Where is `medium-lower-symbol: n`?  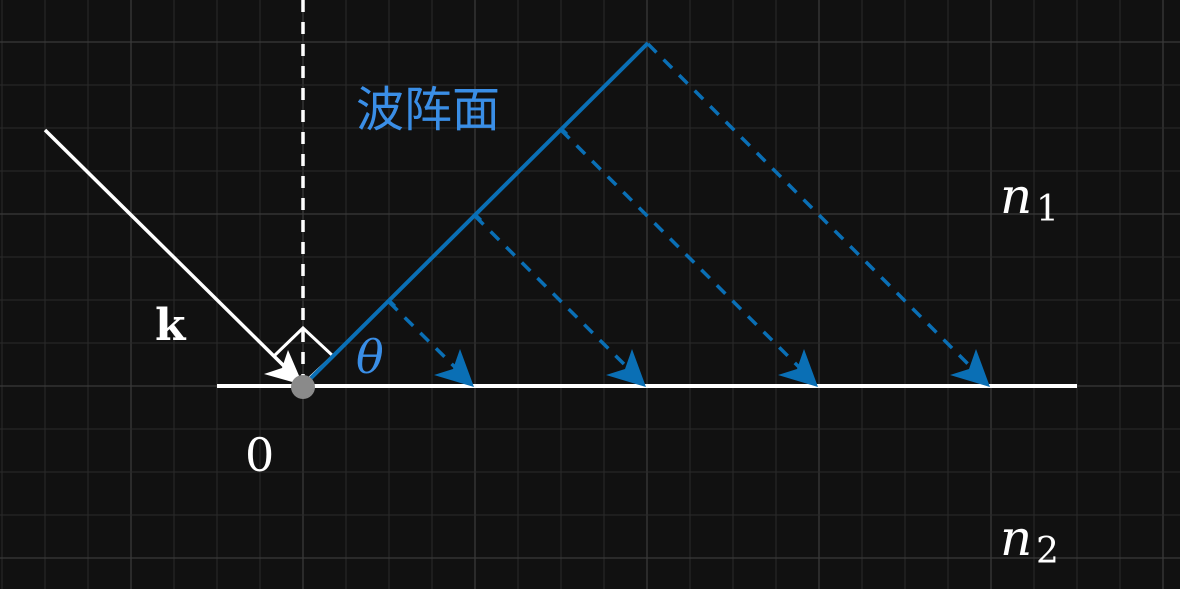 medium-lower-symbol: n is located at coordinates (1016, 538).